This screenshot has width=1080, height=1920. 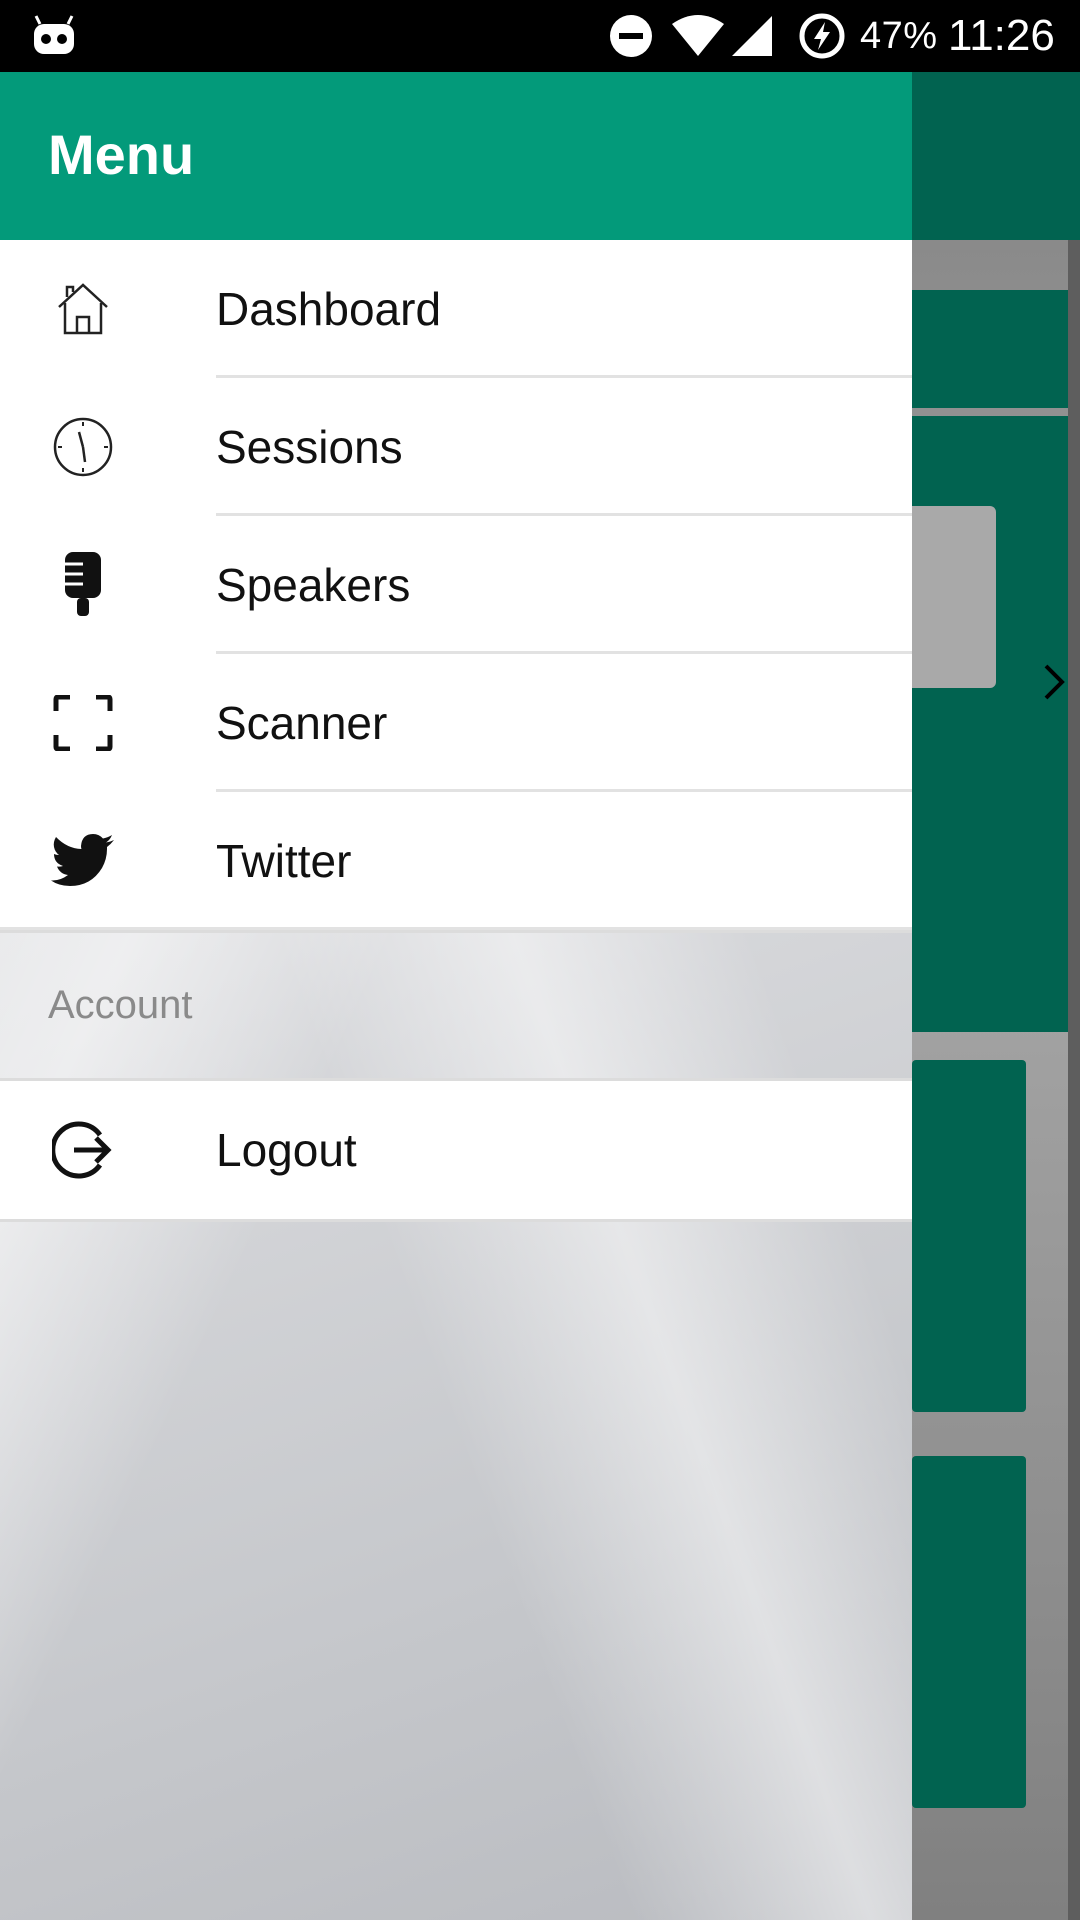 What do you see at coordinates (996, 349) in the screenshot?
I see `background-tab-bar` at bounding box center [996, 349].